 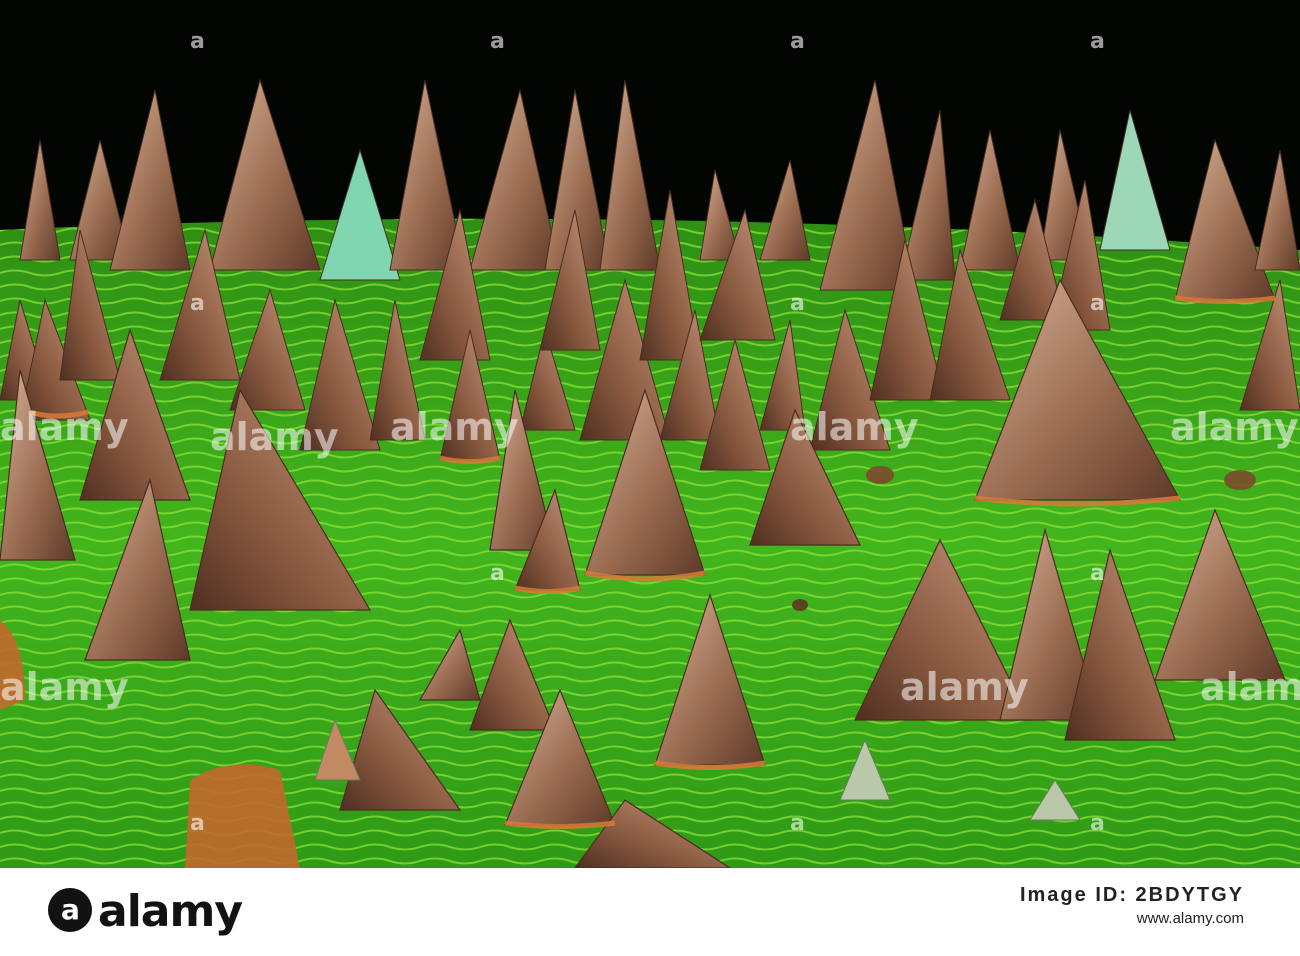 I want to click on footer-bar: a alamy Image ID: 2BDYTGY www.alamy.com, so click(x=650, y=912).